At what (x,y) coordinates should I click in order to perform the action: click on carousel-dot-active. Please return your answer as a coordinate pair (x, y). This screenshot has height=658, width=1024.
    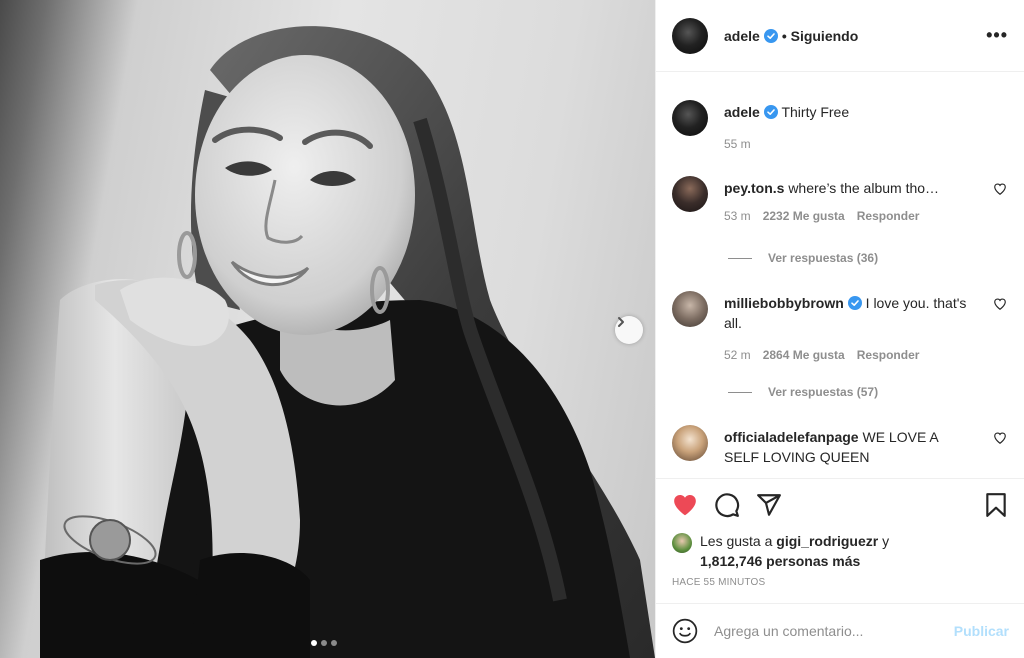
    Looking at the image, I should click on (314, 643).